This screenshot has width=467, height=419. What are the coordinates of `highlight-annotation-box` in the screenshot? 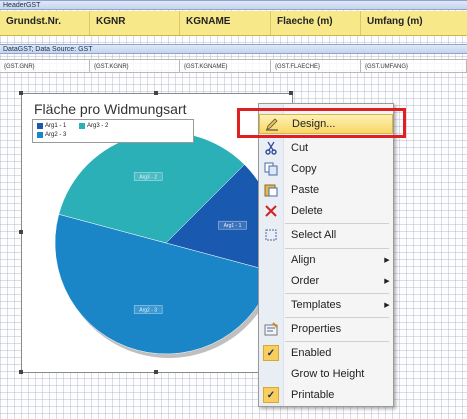 It's located at (321, 123).